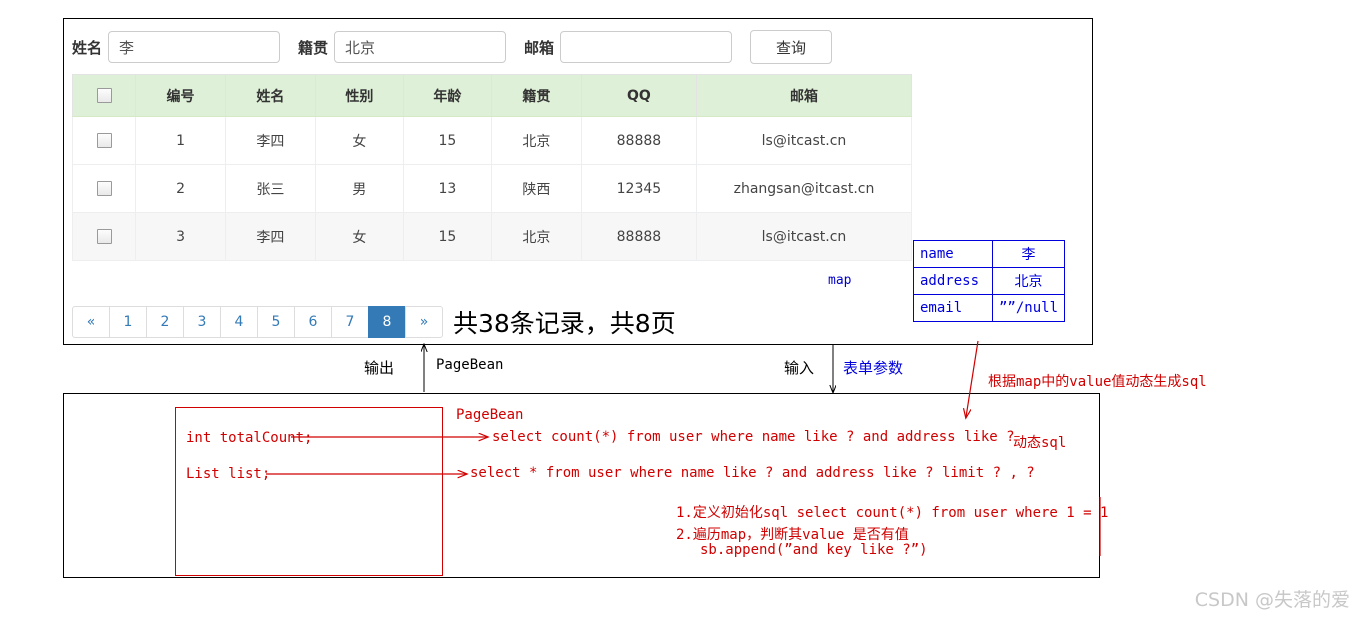 Image resolution: width=1360 pixels, height=620 pixels. Describe the element at coordinates (313, 47) in the screenshot. I see `address-field-label: 籍贯` at that location.